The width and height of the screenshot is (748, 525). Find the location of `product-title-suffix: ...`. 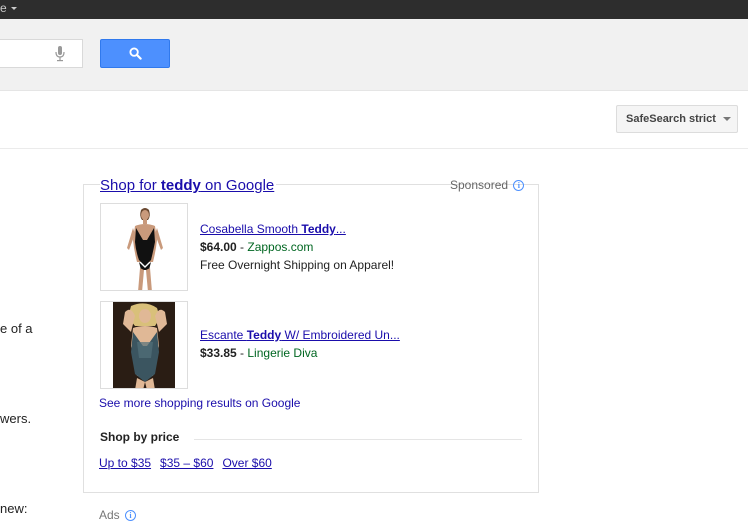

product-title-suffix: ... is located at coordinates (340, 229).